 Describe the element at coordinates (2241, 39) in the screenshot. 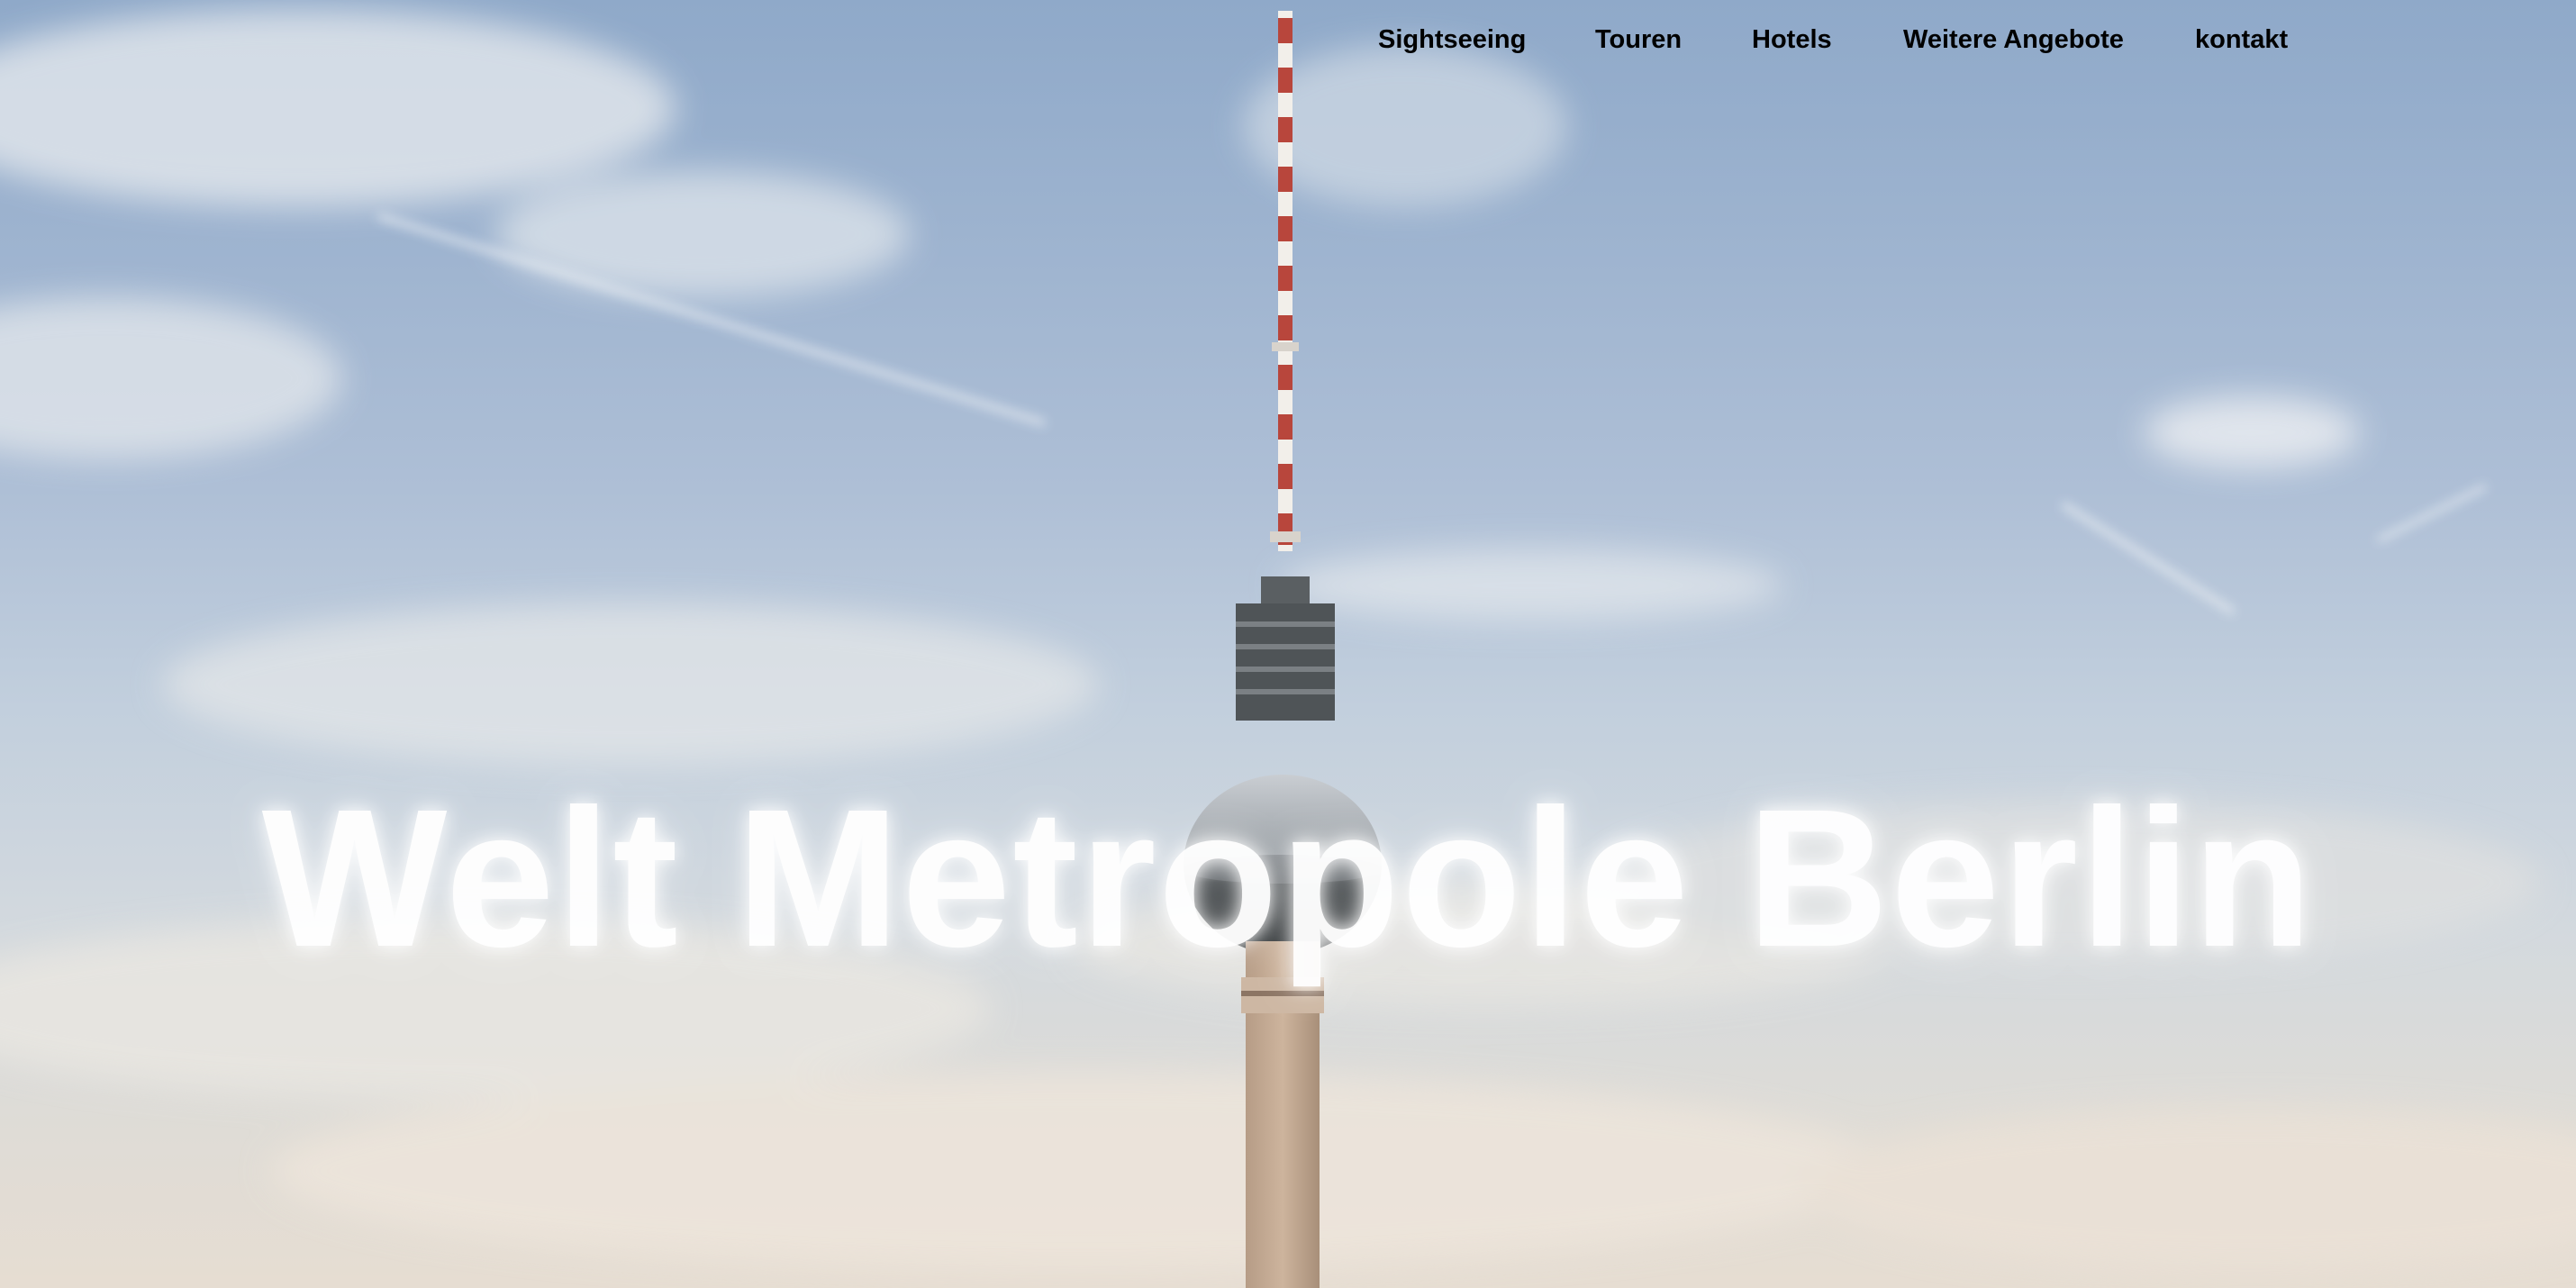

I see `nav-item-kontakt: kontakt` at that location.